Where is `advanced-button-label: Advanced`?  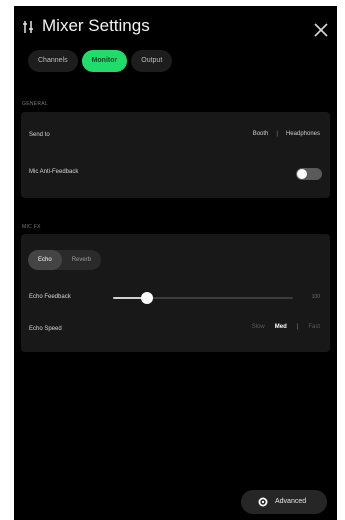 advanced-button-label: Advanced is located at coordinates (291, 501).